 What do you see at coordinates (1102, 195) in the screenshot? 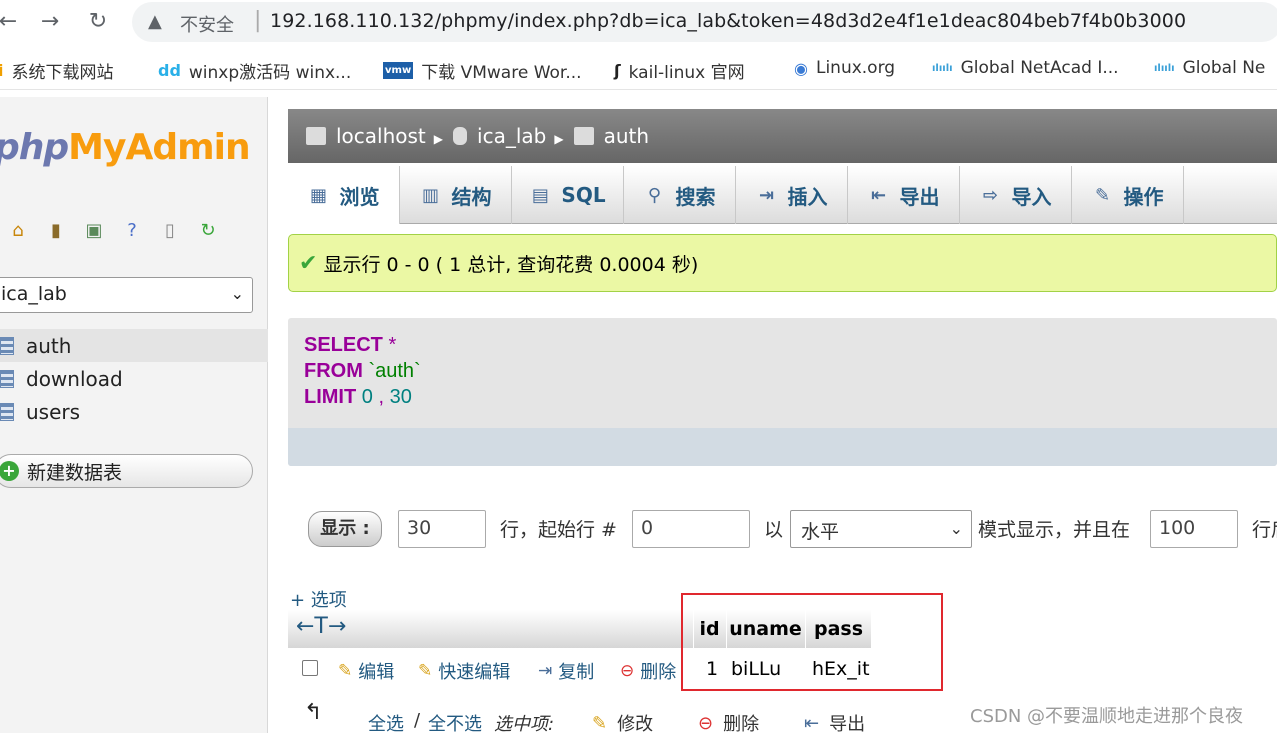
I see `wrench-icon: ✎` at bounding box center [1102, 195].